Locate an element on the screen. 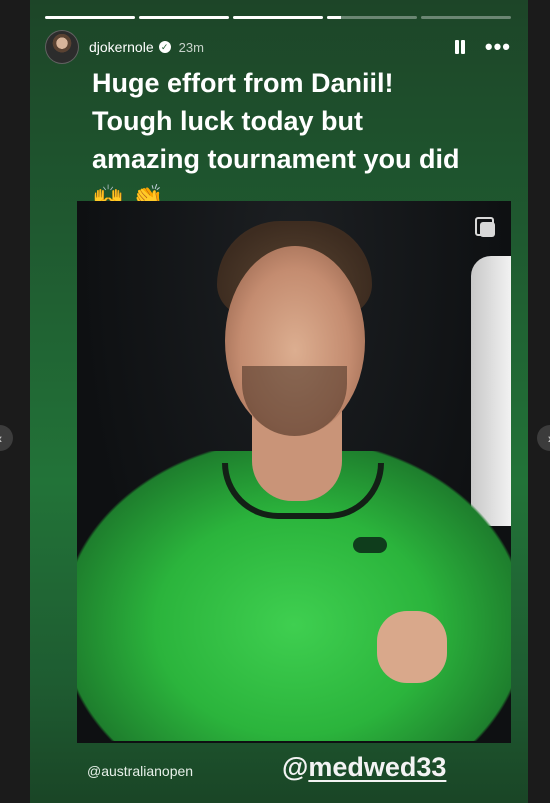 This screenshot has height=803, width=550. next-story-button: › is located at coordinates (543, 438).